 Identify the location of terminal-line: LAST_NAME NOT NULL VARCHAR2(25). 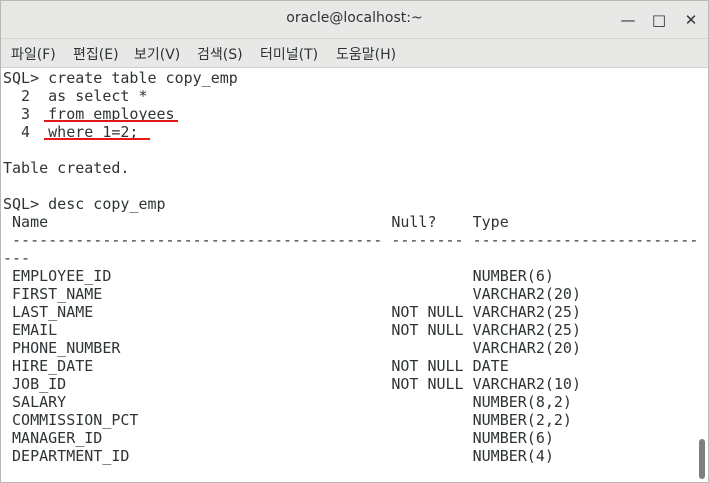
(292, 312).